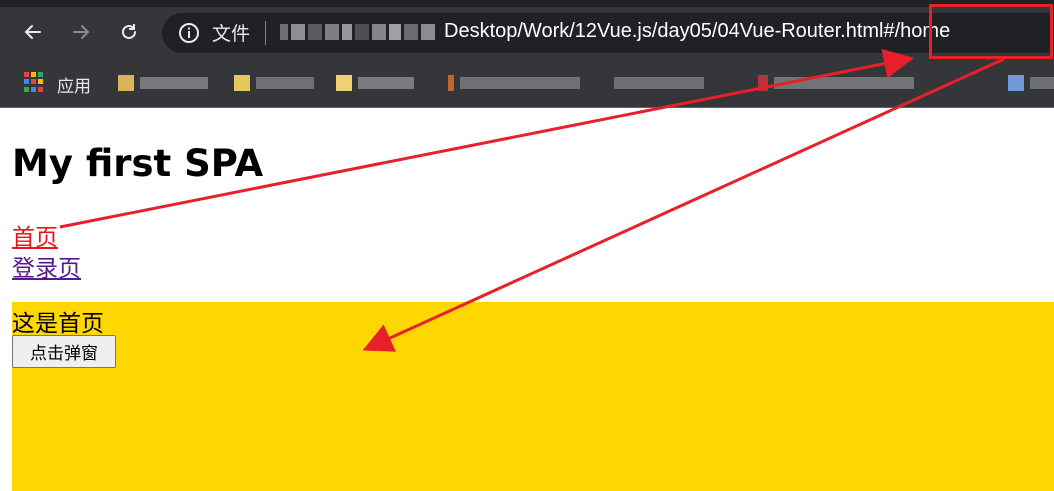 The height and width of the screenshot is (491, 1054). What do you see at coordinates (35, 235) in the screenshot?
I see `nav-link-home: 首页` at bounding box center [35, 235].